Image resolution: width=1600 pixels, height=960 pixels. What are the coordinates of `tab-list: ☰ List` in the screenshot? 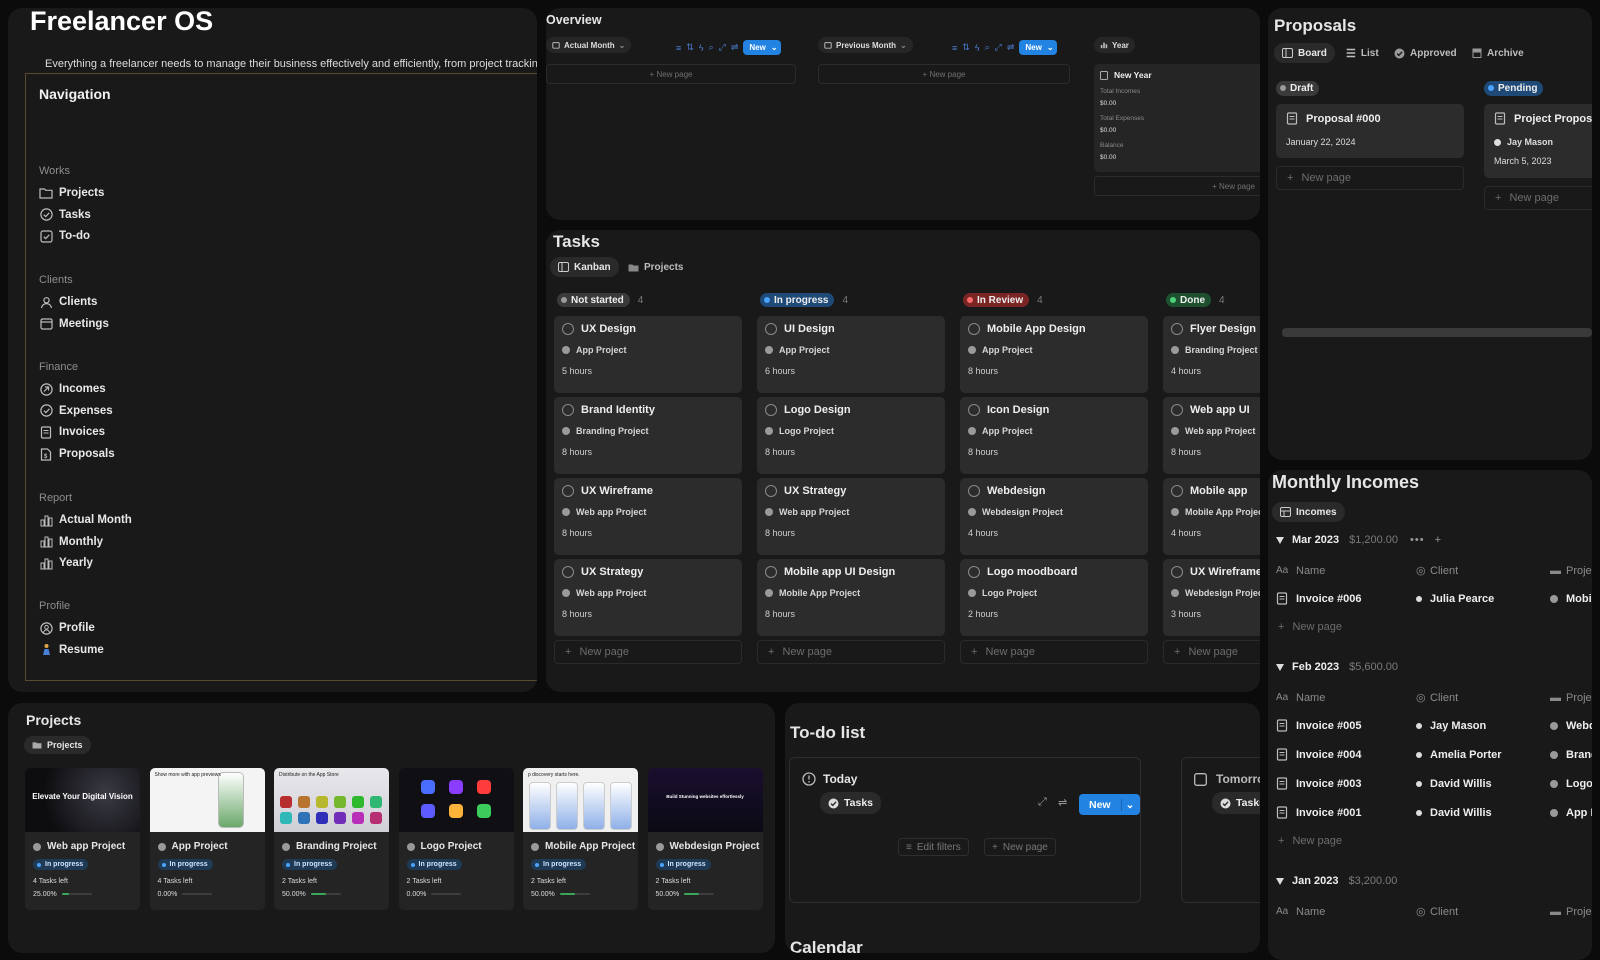 It's located at (1362, 53).